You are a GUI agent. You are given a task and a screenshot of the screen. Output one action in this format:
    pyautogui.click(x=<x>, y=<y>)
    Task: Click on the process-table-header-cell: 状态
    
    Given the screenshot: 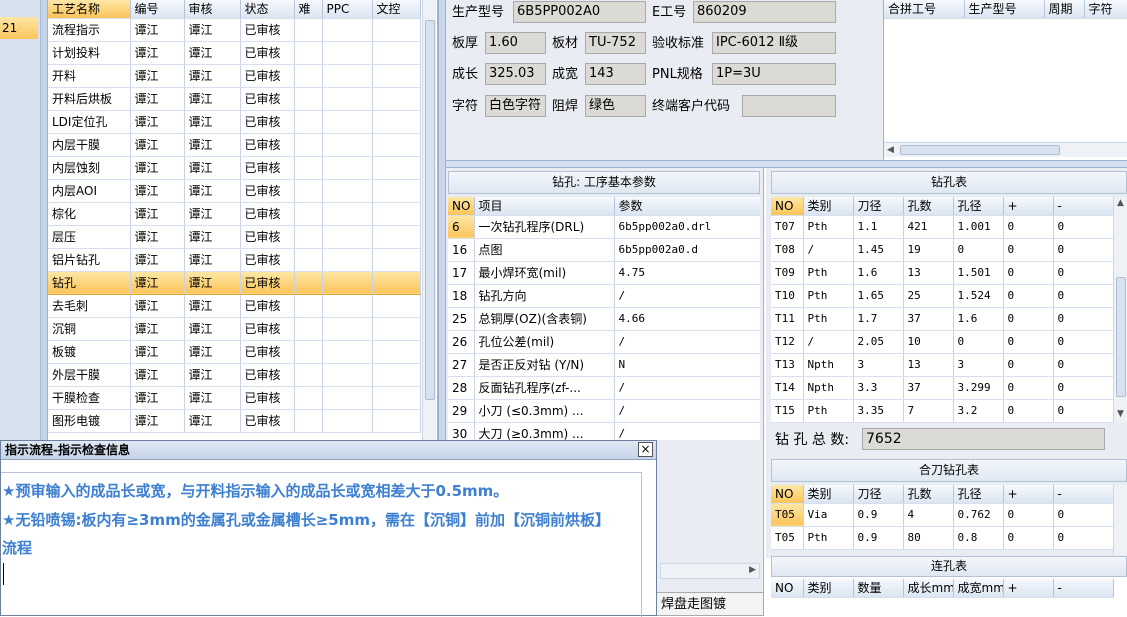 What is the action you would take?
    pyautogui.click(x=267, y=9)
    